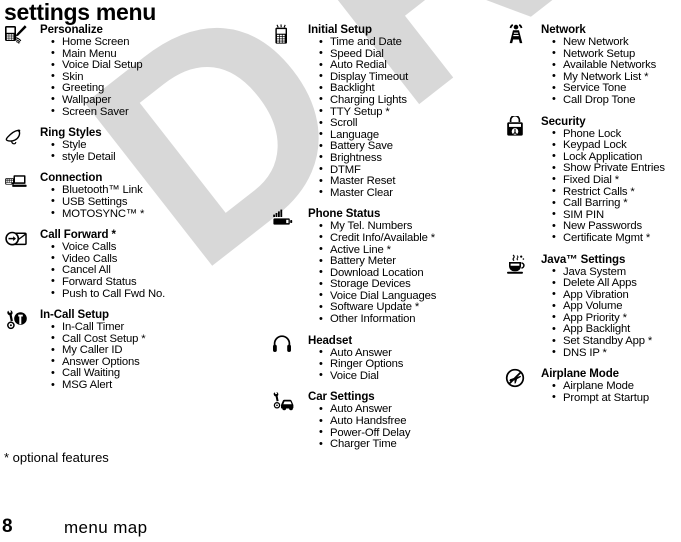  I want to click on menu-item: USB Settings, so click(141, 202).